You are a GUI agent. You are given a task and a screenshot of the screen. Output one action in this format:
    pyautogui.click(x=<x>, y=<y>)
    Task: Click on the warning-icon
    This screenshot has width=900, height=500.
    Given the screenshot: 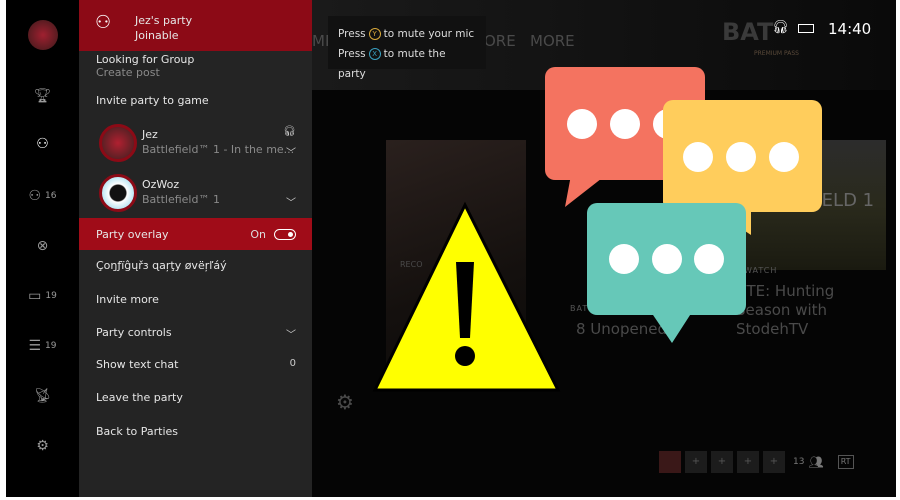 What is the action you would take?
    pyautogui.click(x=466, y=296)
    